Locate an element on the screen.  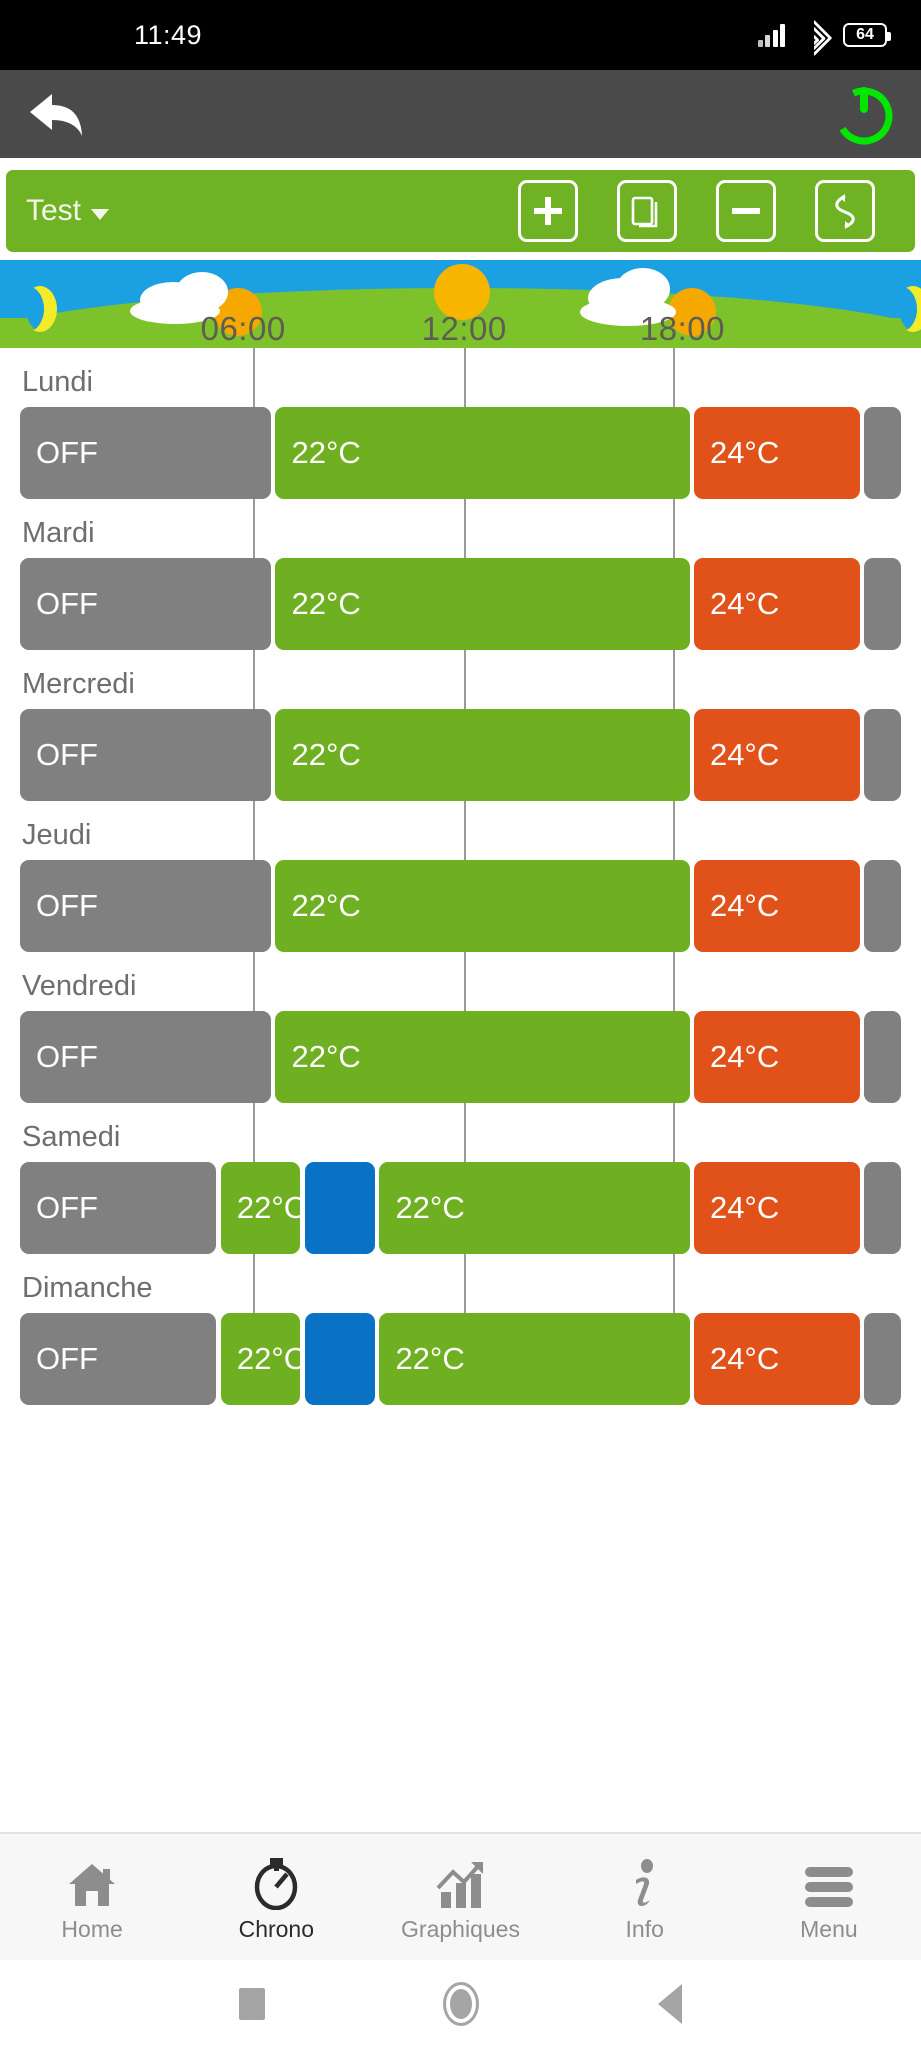
day-timeline-dimanche: OFF 22°C 22°C 24°C is located at coordinates (460, 1359).